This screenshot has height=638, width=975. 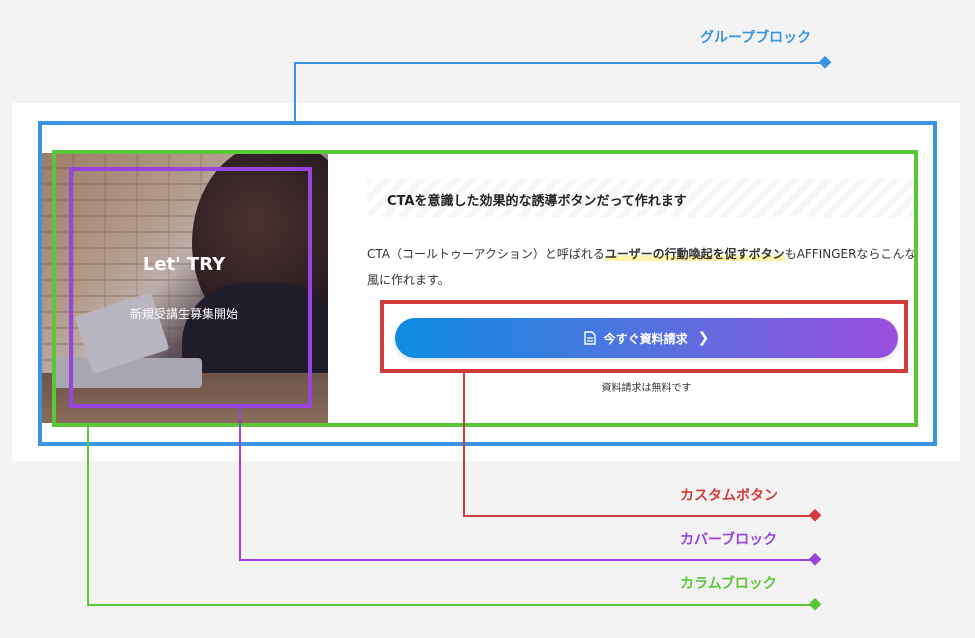 I want to click on group-callout-line, so click(x=559, y=91).